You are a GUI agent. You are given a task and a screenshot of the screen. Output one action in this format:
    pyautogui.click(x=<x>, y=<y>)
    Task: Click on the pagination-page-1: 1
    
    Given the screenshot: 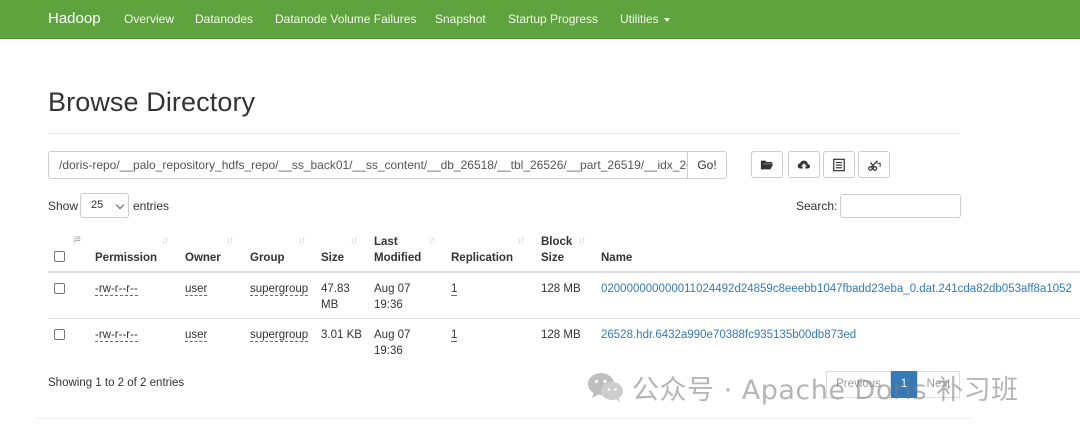 What is the action you would take?
    pyautogui.click(x=904, y=384)
    